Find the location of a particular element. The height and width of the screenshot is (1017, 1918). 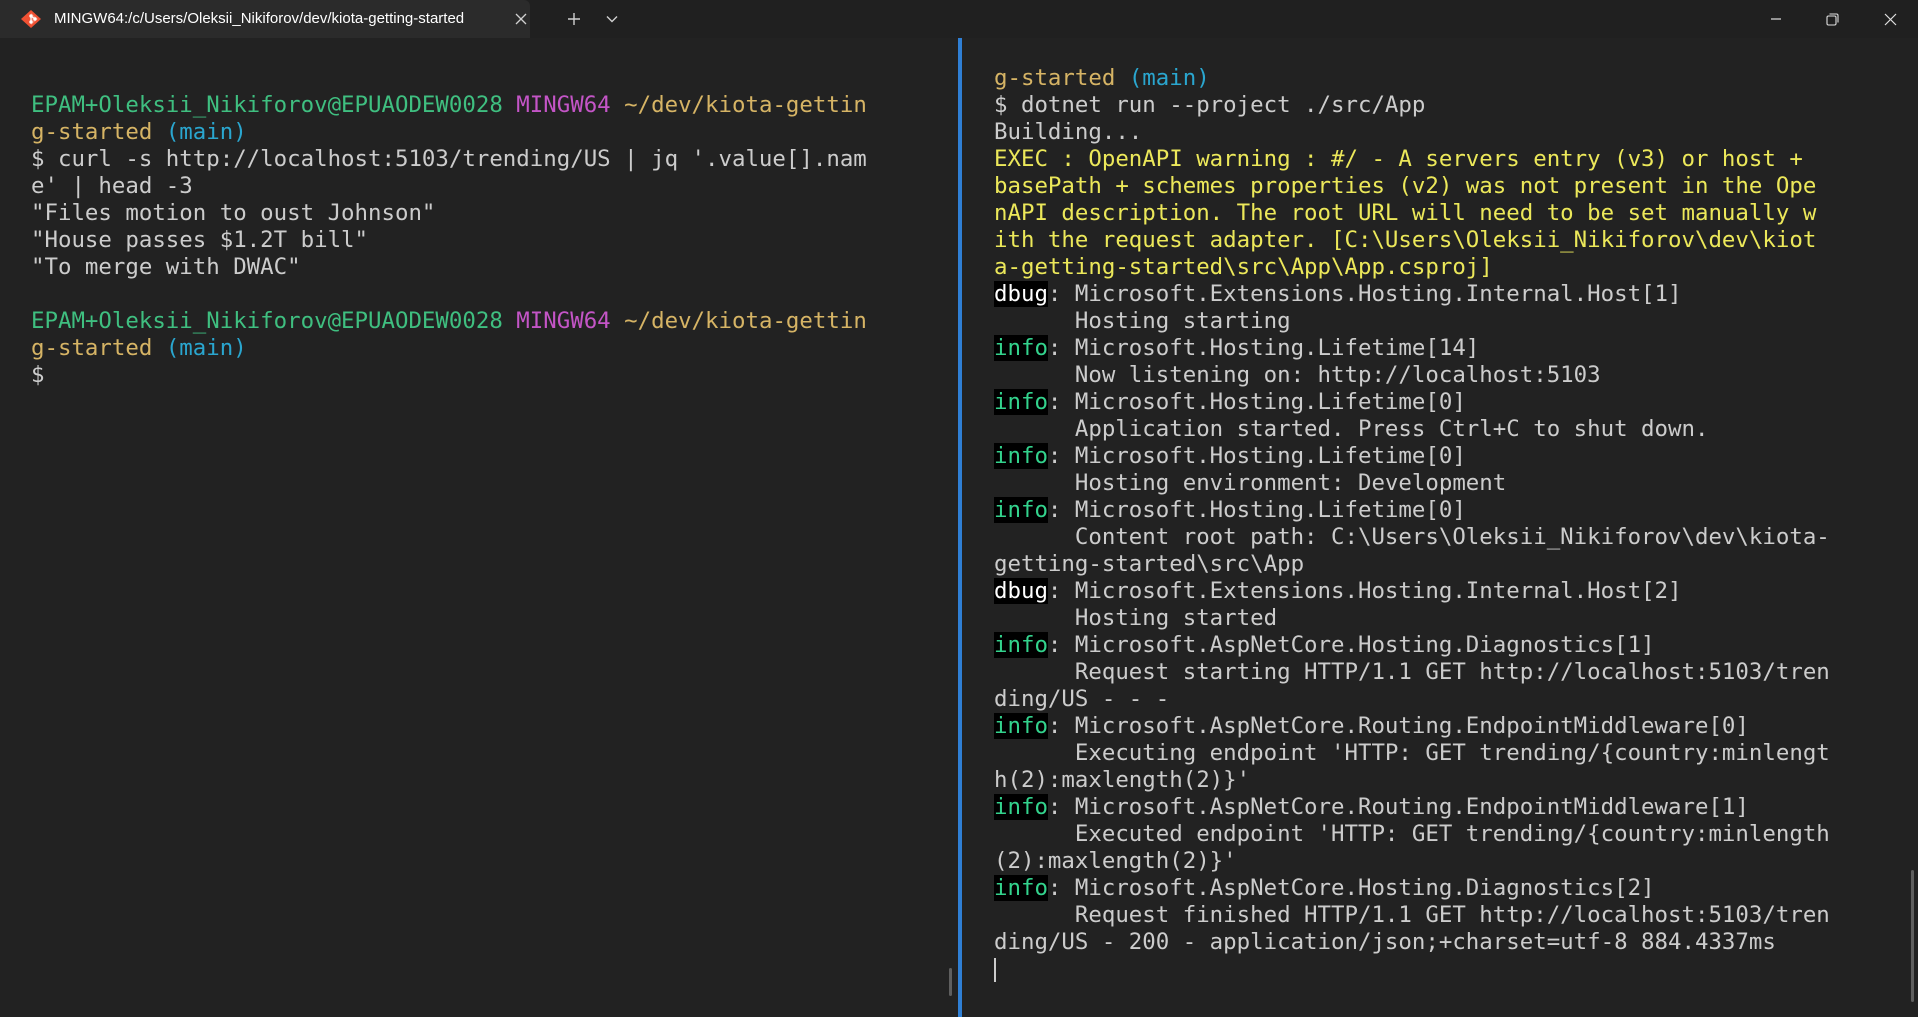

terminal-line: Hosting started is located at coordinates (1412, 618).